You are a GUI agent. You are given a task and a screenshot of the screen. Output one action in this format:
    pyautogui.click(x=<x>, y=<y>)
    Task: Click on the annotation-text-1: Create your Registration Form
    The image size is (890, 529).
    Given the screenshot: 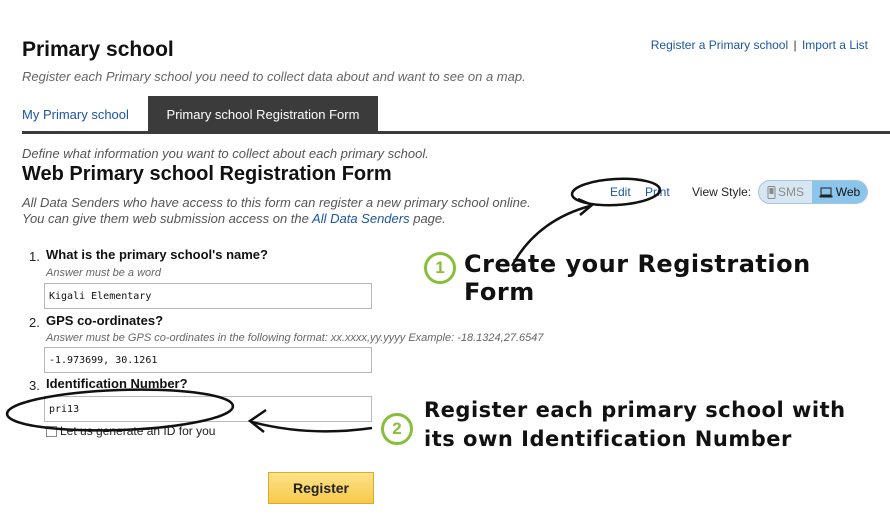 What is the action you would take?
    pyautogui.click(x=637, y=278)
    